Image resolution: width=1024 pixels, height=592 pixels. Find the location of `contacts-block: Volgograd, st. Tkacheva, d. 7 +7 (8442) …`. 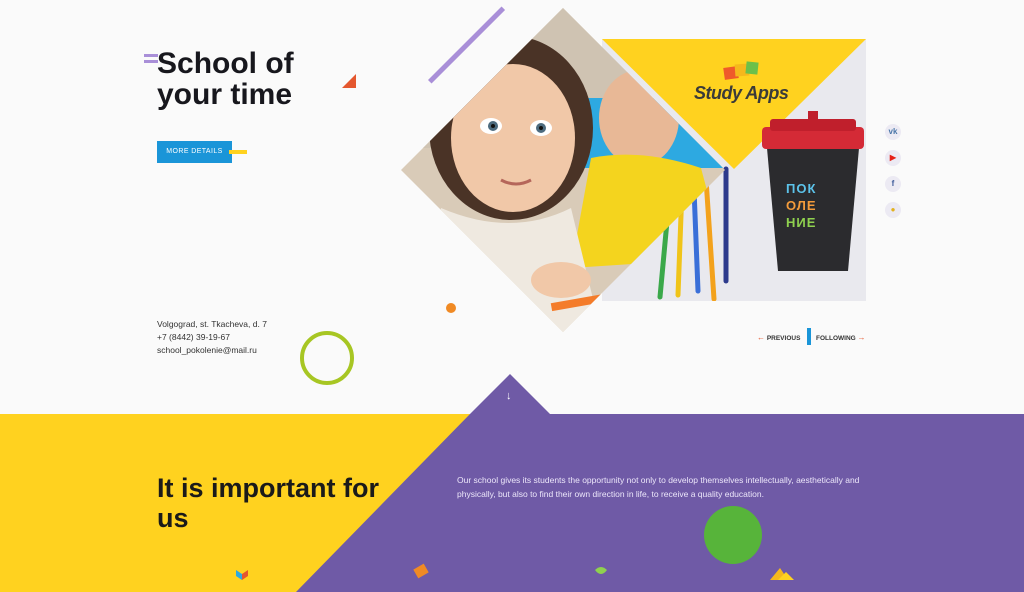

contacts-block: Volgograd, st. Tkacheva, d. 7 +7 (8442) … is located at coordinates (212, 337).